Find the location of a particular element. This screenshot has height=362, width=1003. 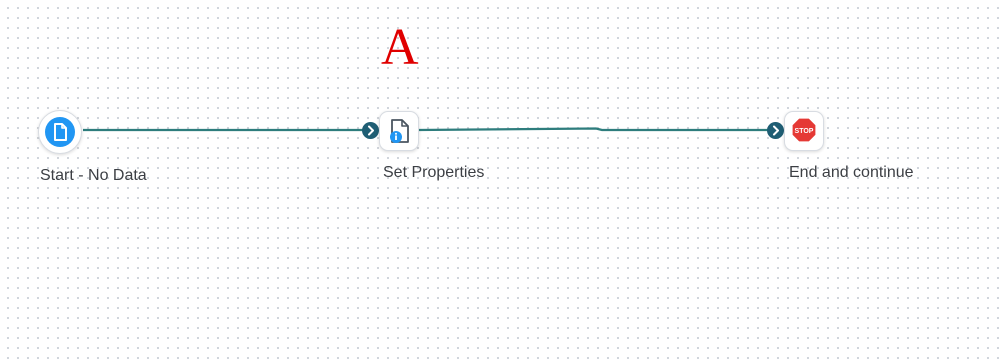

set-properties-input-port is located at coordinates (370, 130).